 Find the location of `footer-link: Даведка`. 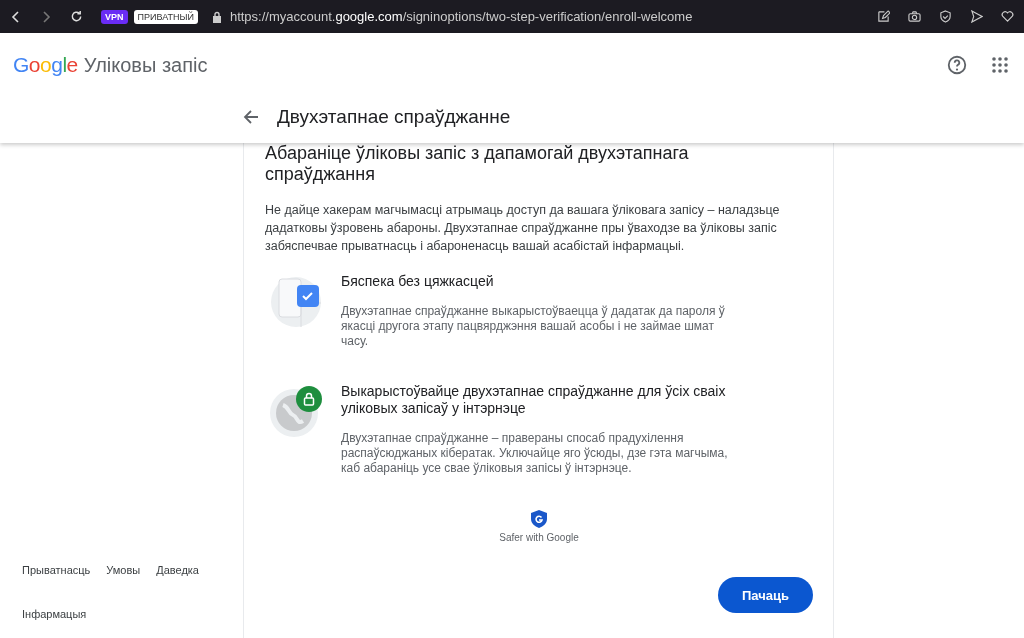

footer-link: Даведка is located at coordinates (177, 570).